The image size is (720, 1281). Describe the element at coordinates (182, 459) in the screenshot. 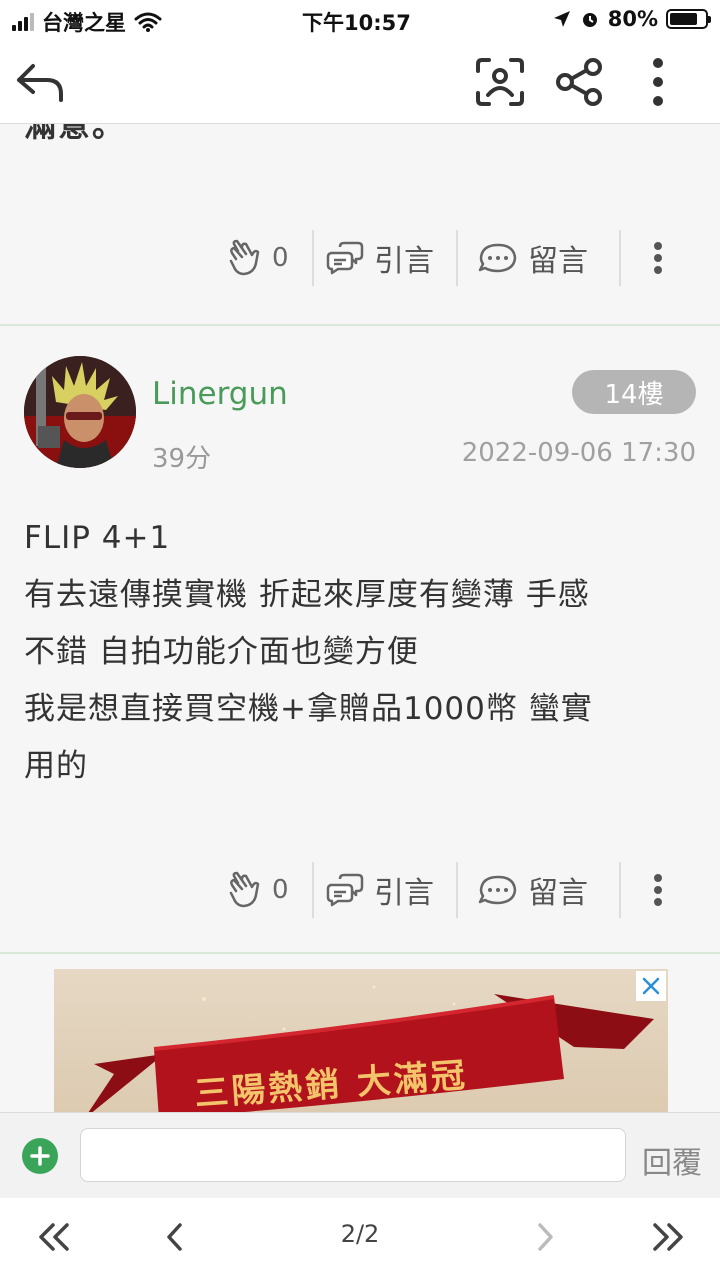

I see `user-score: 39分` at that location.